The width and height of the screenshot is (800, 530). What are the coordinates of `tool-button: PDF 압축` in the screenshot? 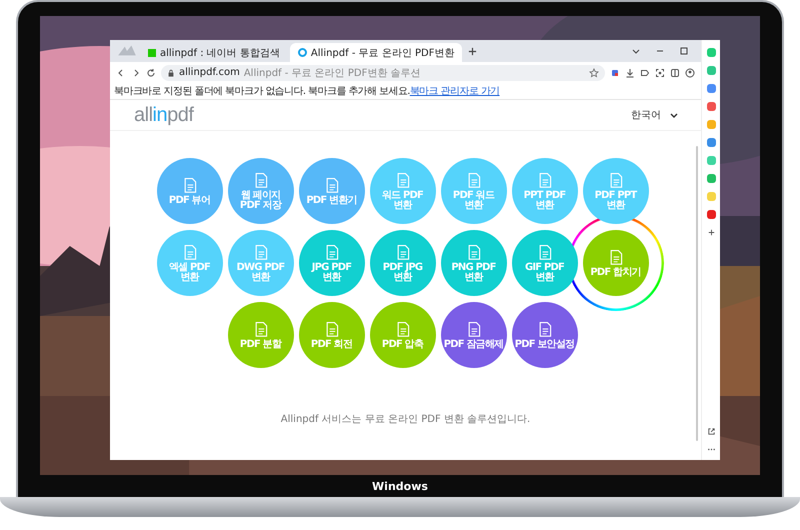 It's located at (403, 335).